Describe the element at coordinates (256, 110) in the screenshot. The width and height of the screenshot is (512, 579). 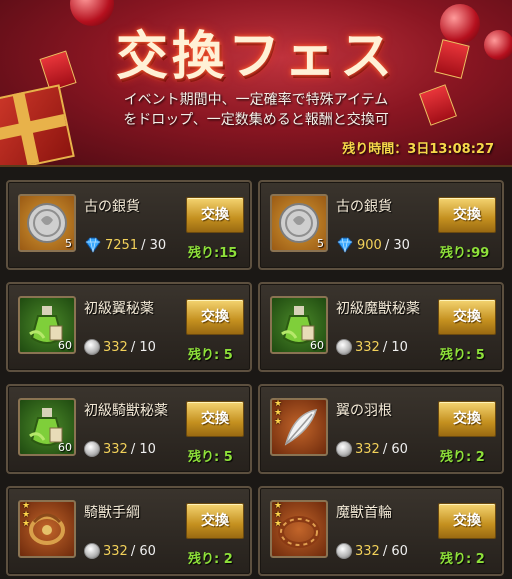
I see `event-description: イベント期間中、一定確率で特殊アイテム をドロップ、一定数集めると報酬と交換可` at that location.